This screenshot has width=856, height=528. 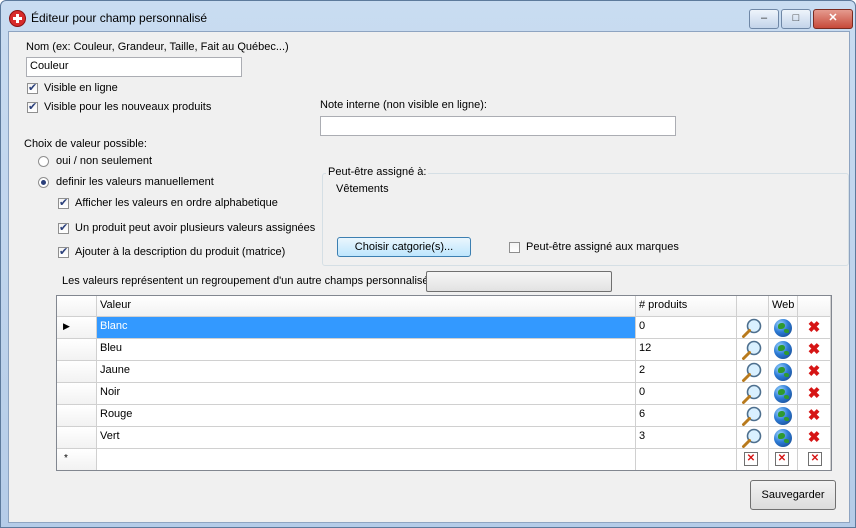 What do you see at coordinates (85, 144) in the screenshot?
I see `value-choice-label: Choix de valeur possible:` at bounding box center [85, 144].